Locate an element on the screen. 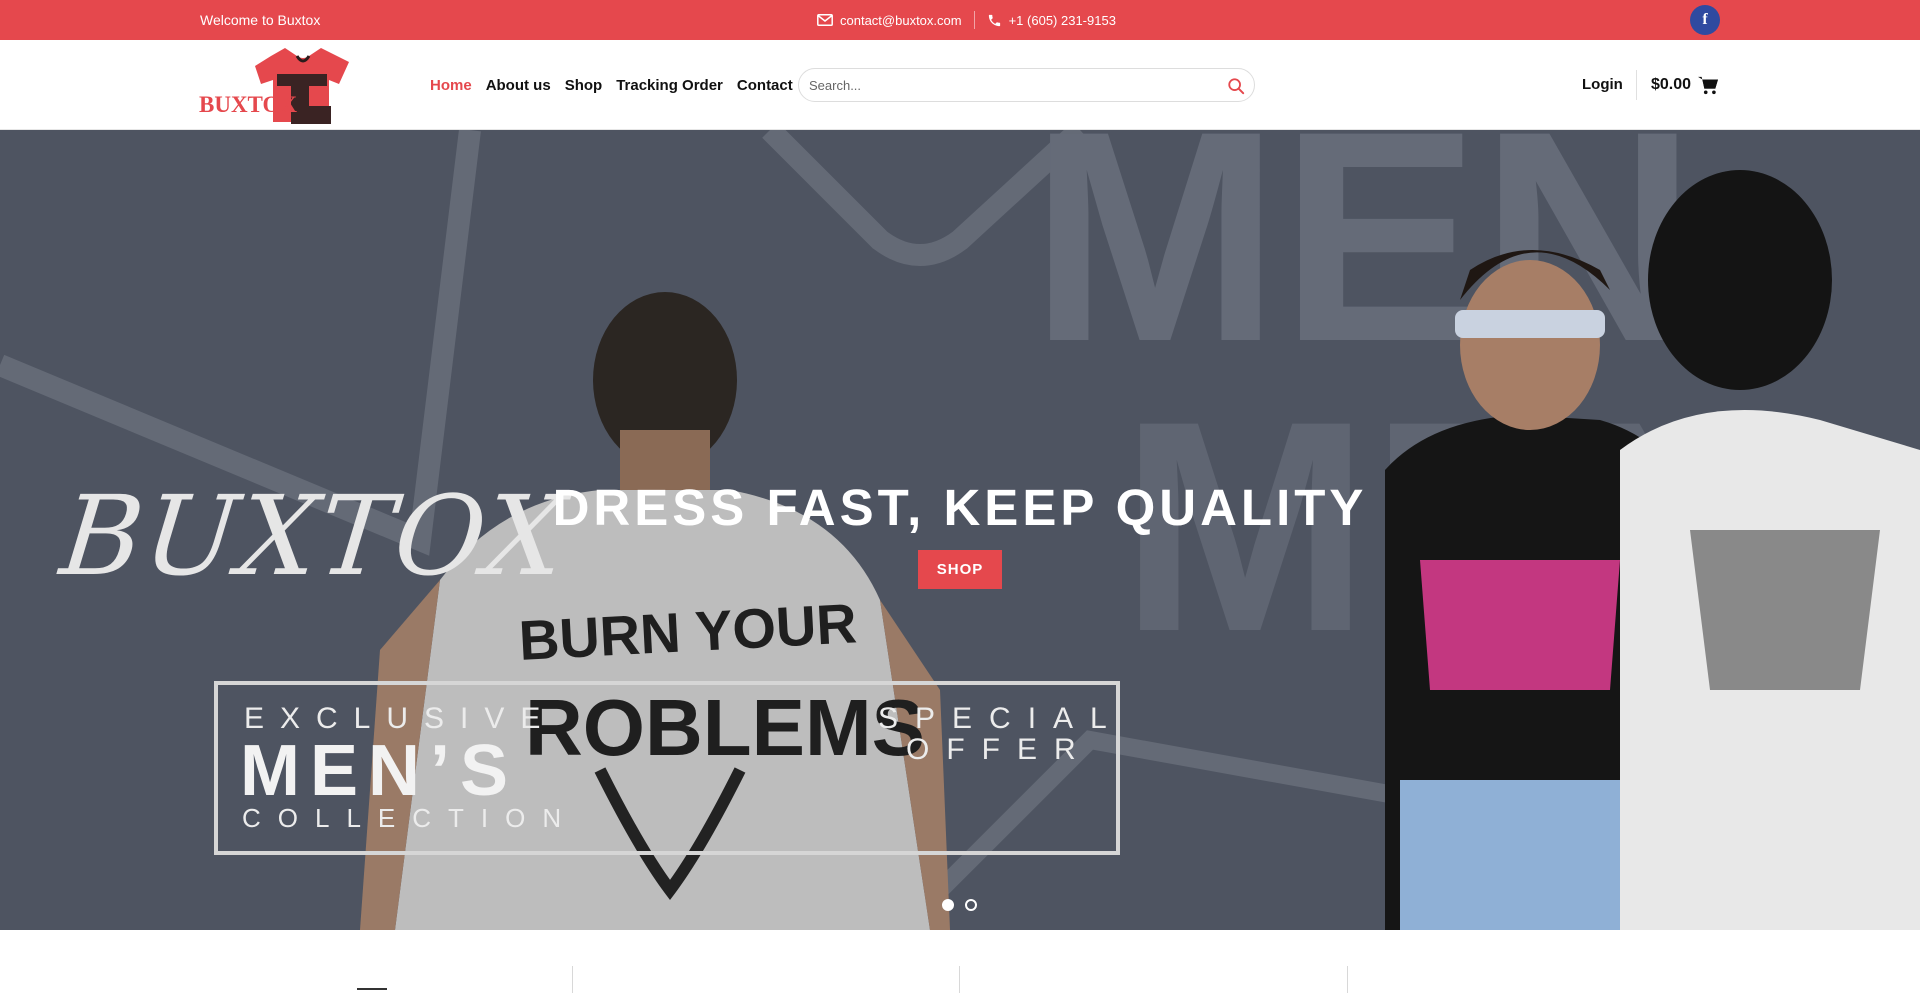 This screenshot has height=993, width=1920. features-strip is located at coordinates (960, 961).